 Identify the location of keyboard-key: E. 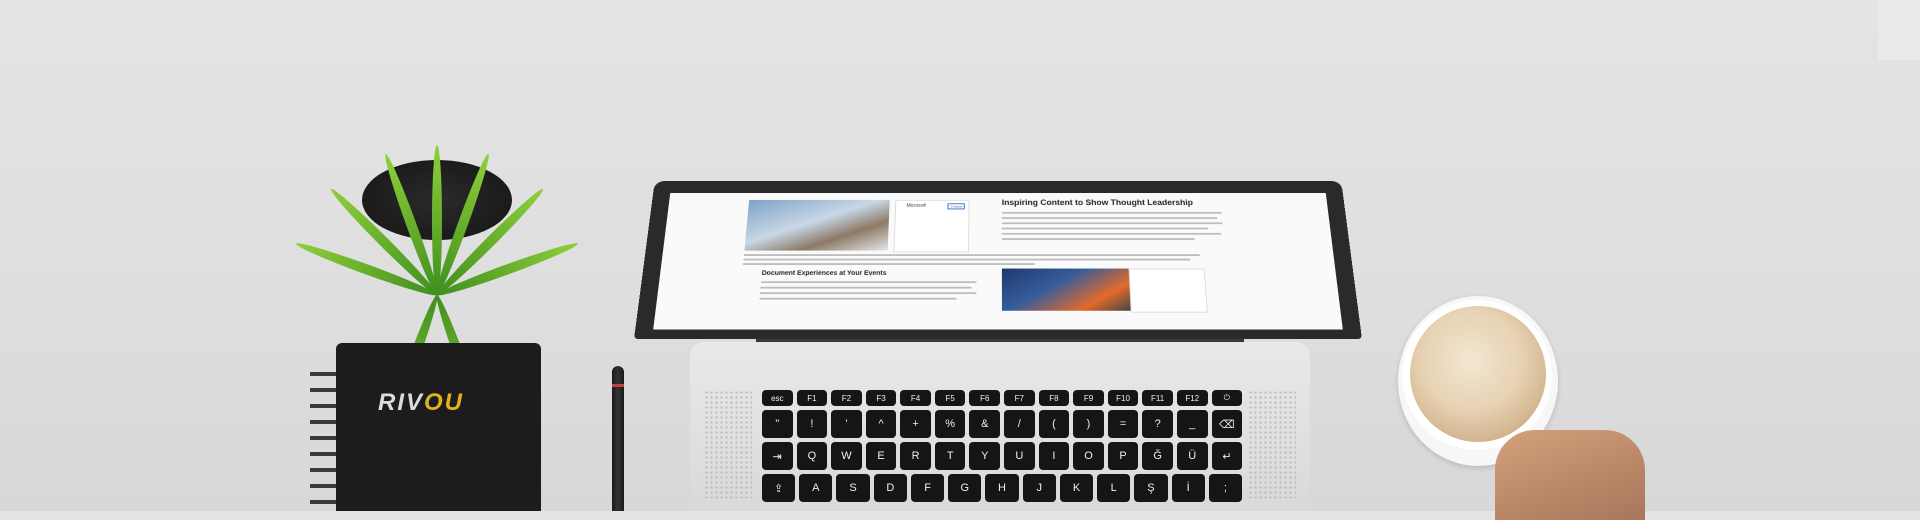
(881, 456).